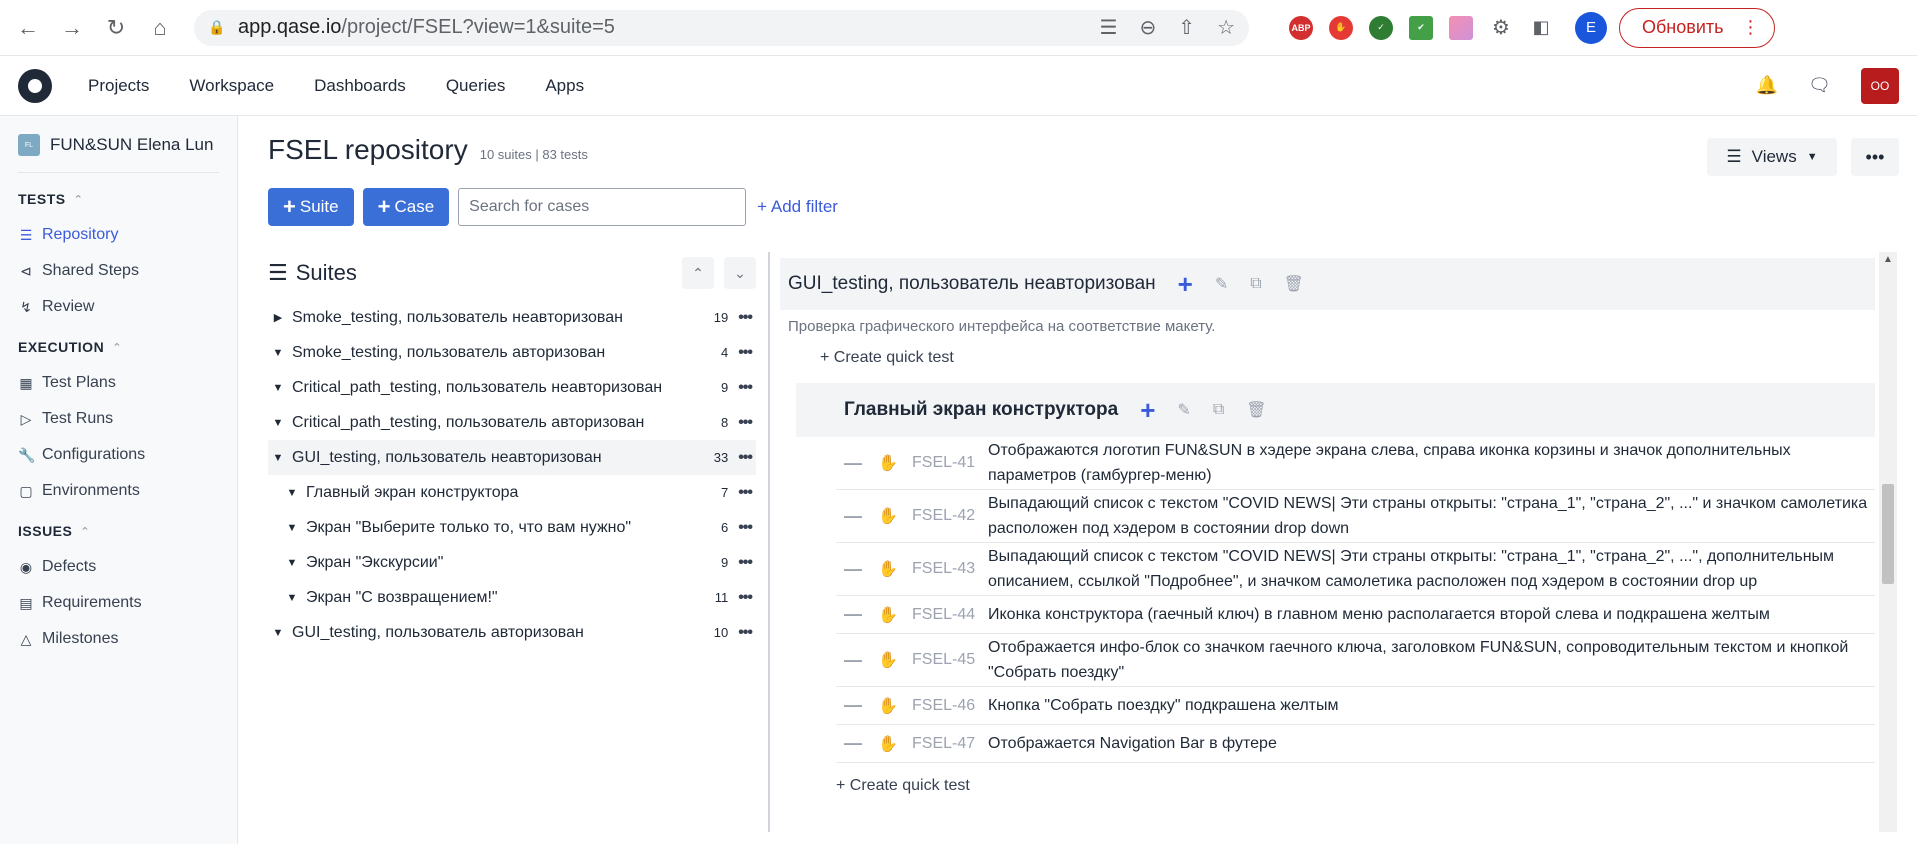 This screenshot has height=844, width=1917. I want to click on chat-icon: 🗨, so click(1819, 85).